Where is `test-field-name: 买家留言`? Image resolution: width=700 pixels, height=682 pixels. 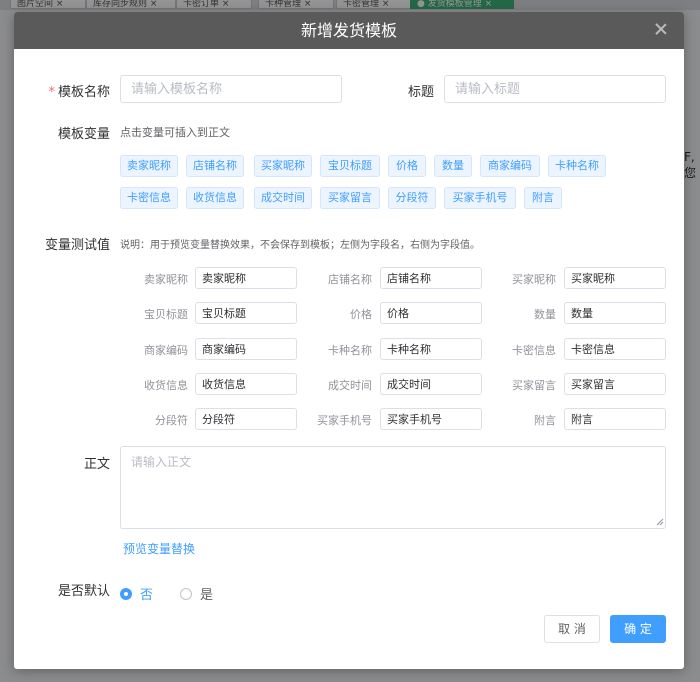
test-field-name: 买家留言 is located at coordinates (534, 385).